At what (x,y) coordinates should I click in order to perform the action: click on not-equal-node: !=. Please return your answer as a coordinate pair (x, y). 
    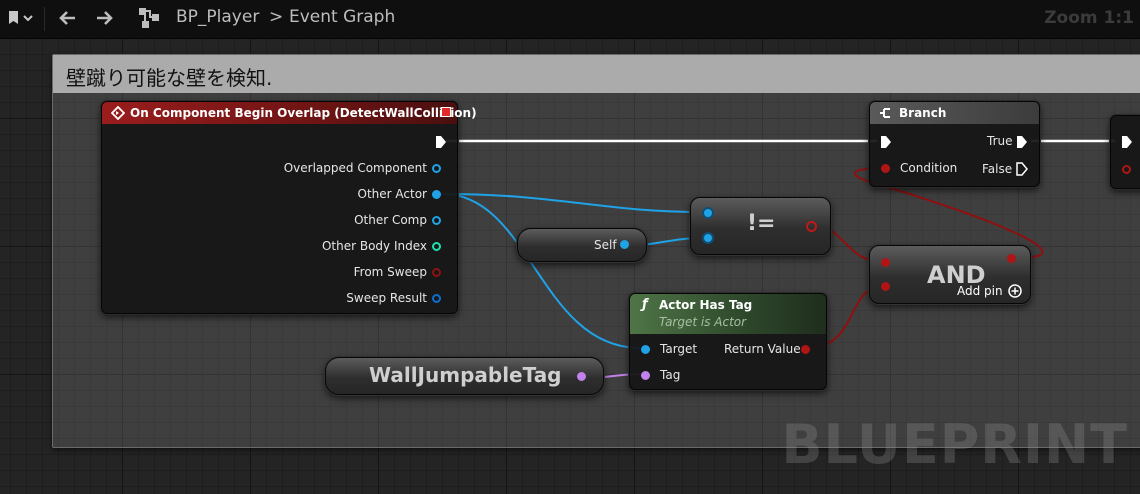
    Looking at the image, I should click on (760, 226).